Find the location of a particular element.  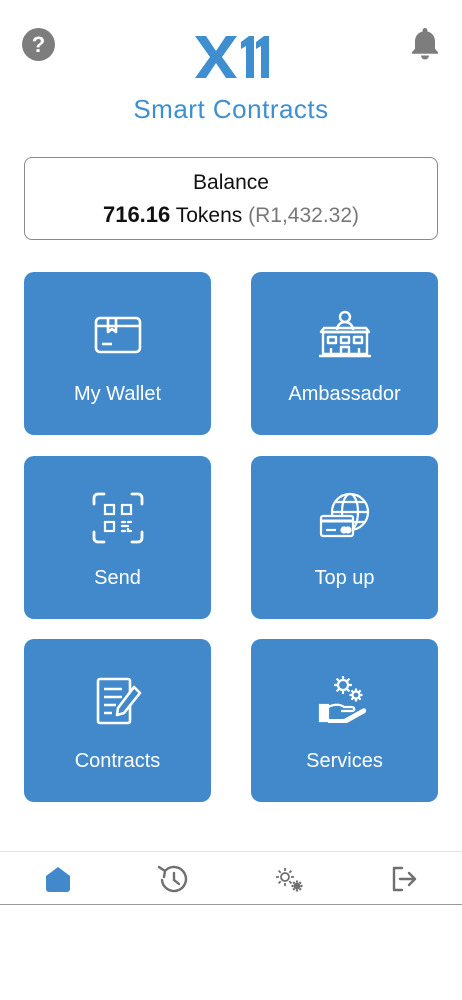

my-wallet-label: My Wallet is located at coordinates (117, 394).